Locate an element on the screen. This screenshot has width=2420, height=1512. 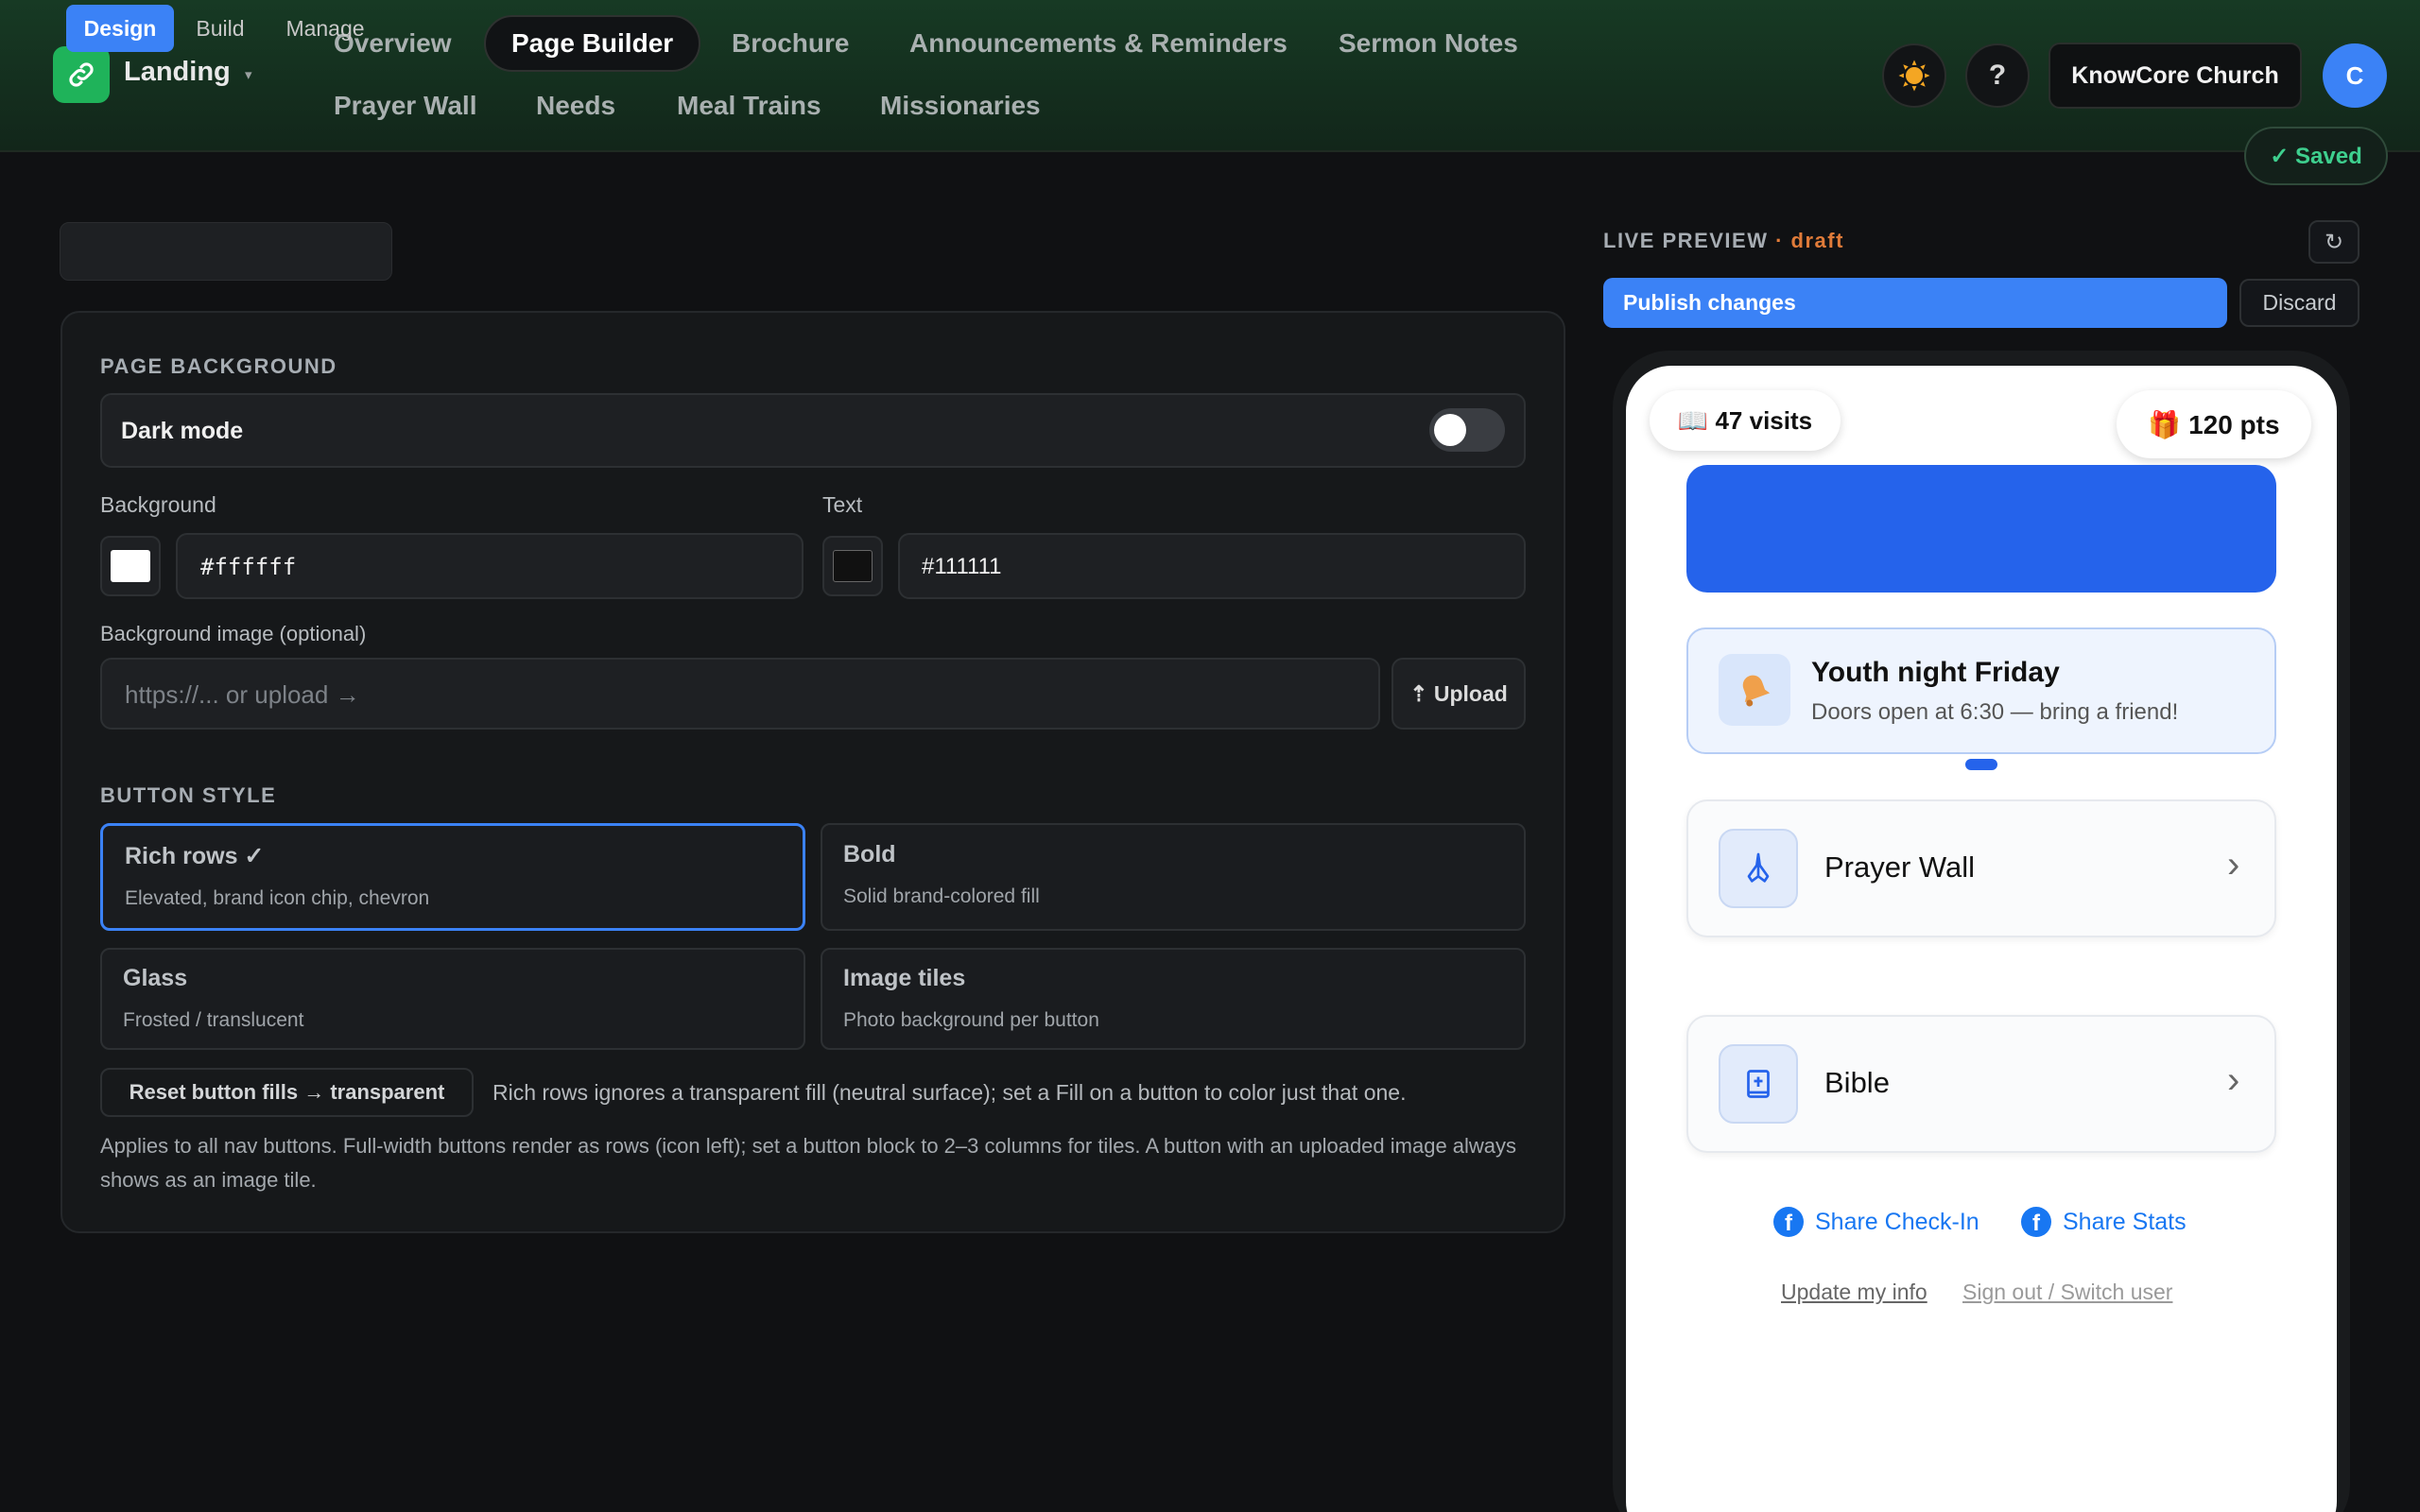
publish-button: Publish changes is located at coordinates (1915, 303).